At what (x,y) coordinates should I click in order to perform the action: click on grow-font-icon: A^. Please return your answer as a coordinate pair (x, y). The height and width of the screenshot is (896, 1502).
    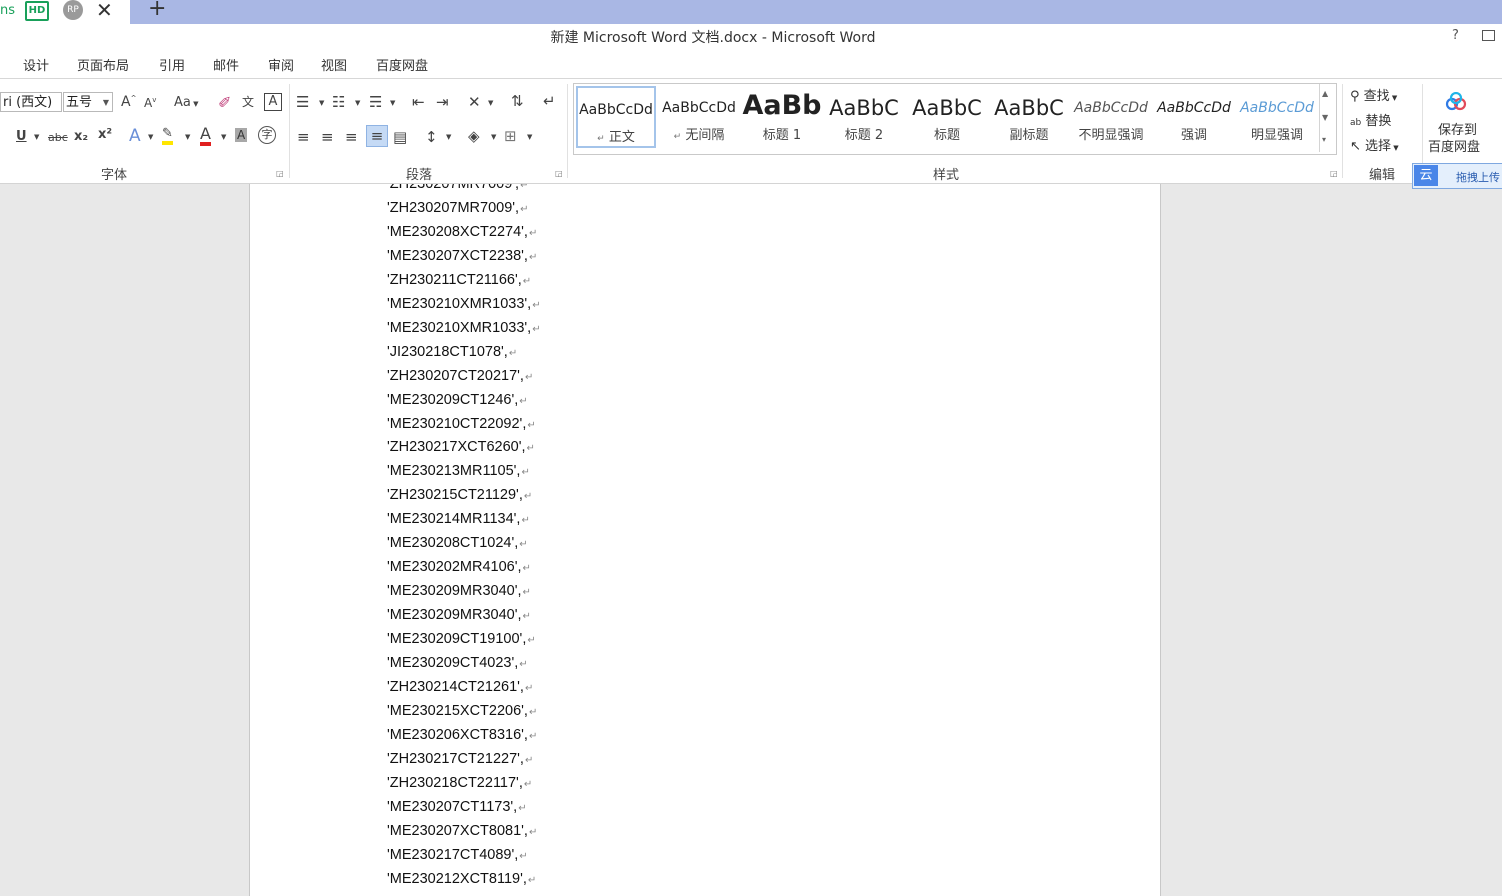
    Looking at the image, I should click on (128, 102).